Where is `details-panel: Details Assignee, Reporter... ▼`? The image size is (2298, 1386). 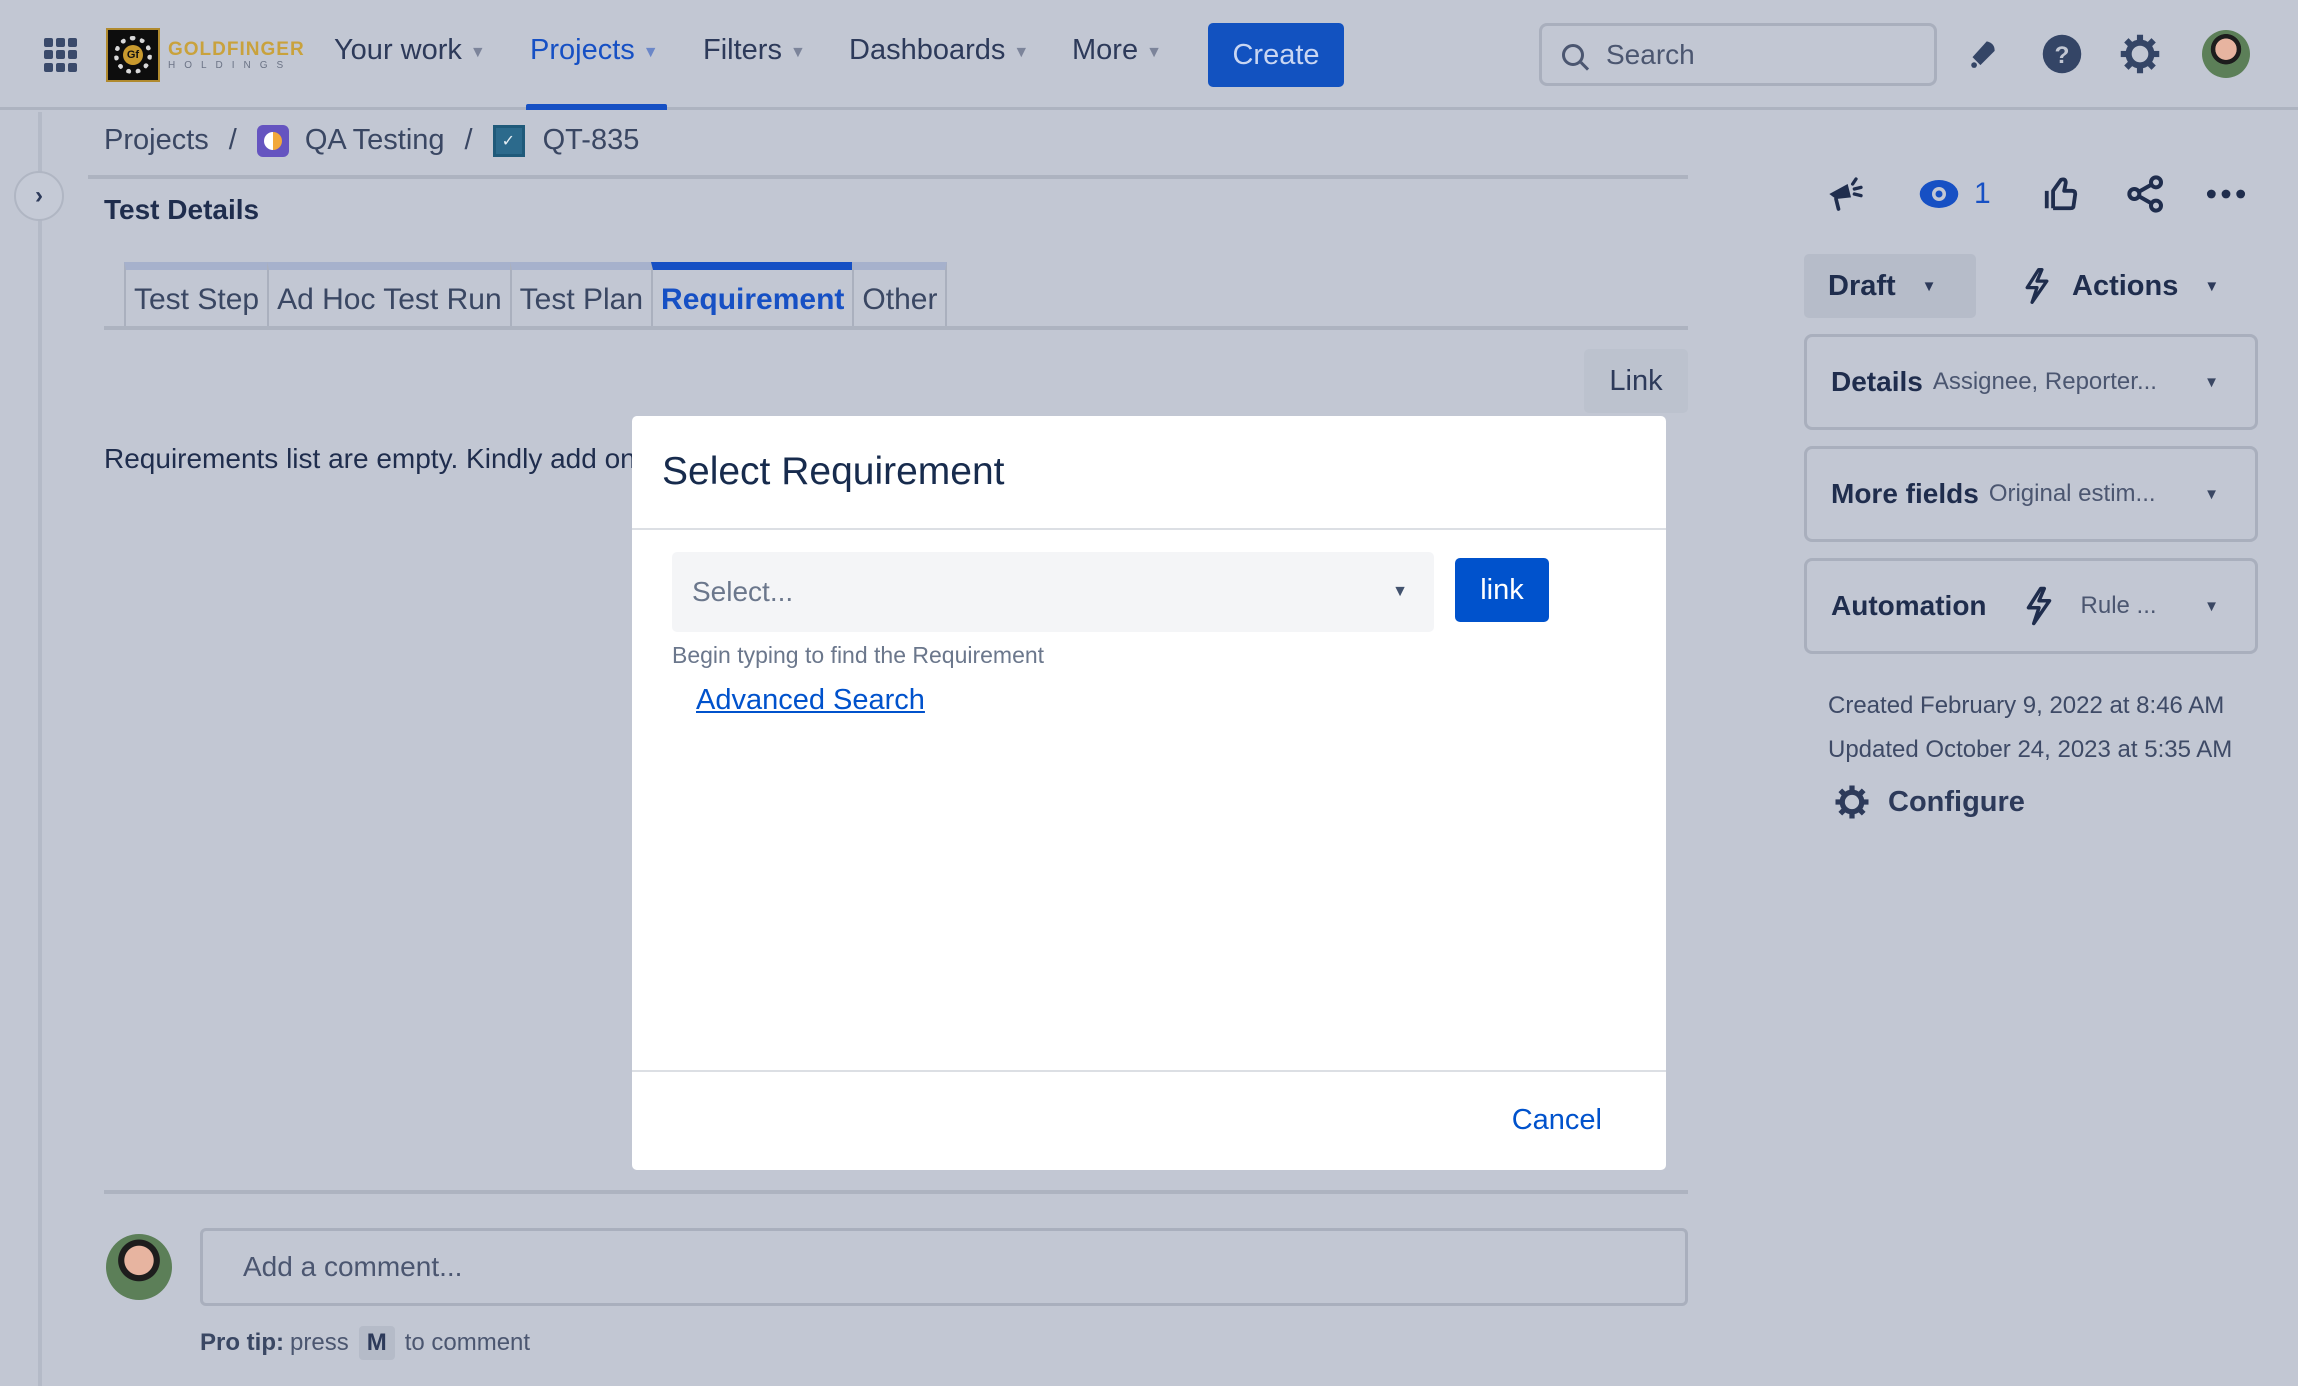 details-panel: Details Assignee, Reporter... ▼ is located at coordinates (2031, 382).